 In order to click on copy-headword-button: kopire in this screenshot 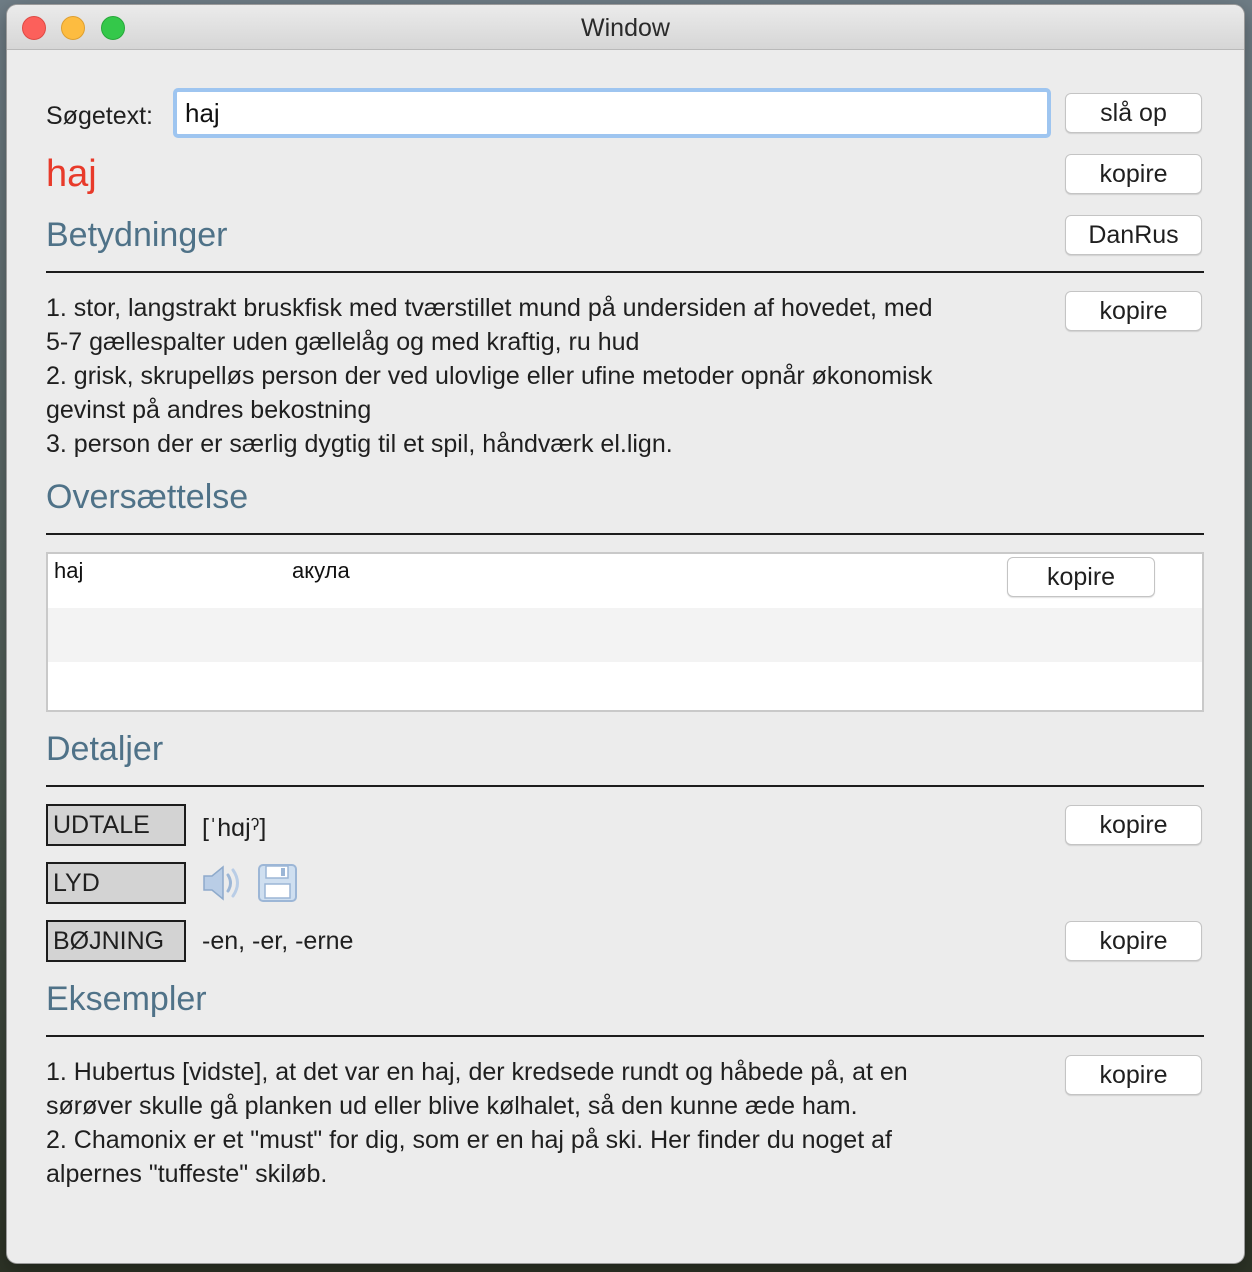, I will do `click(1133, 174)`.